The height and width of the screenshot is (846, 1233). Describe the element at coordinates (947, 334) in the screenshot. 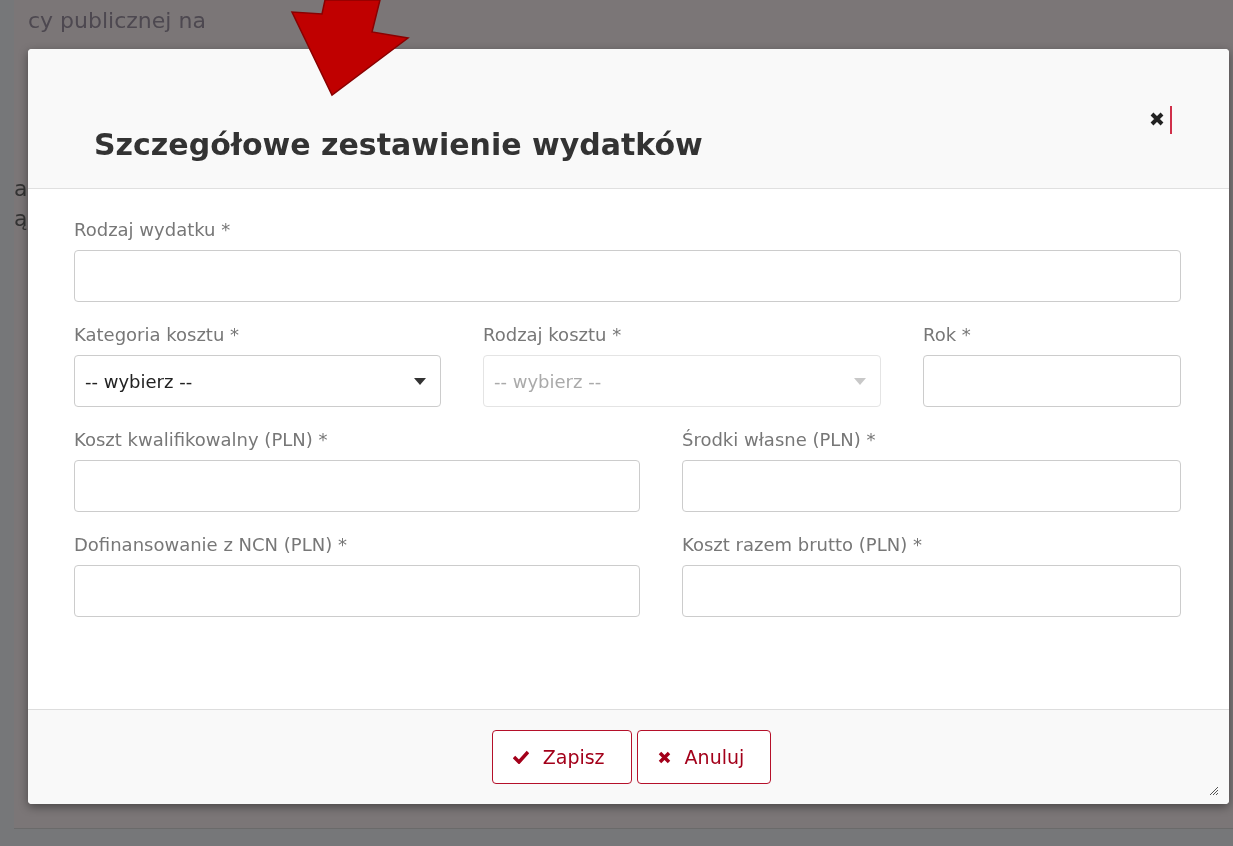

I see `field-label: Rok *` at that location.